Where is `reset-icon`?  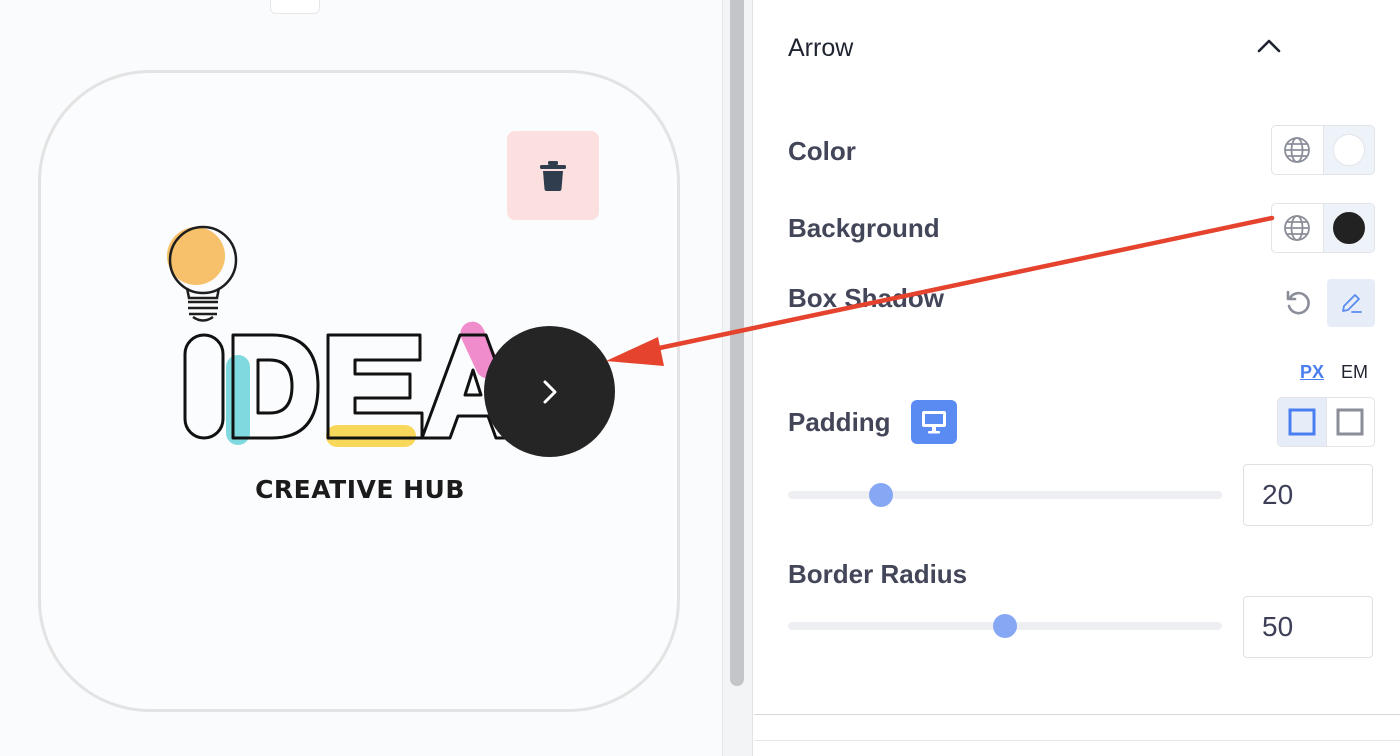
reset-icon is located at coordinates (1298, 302).